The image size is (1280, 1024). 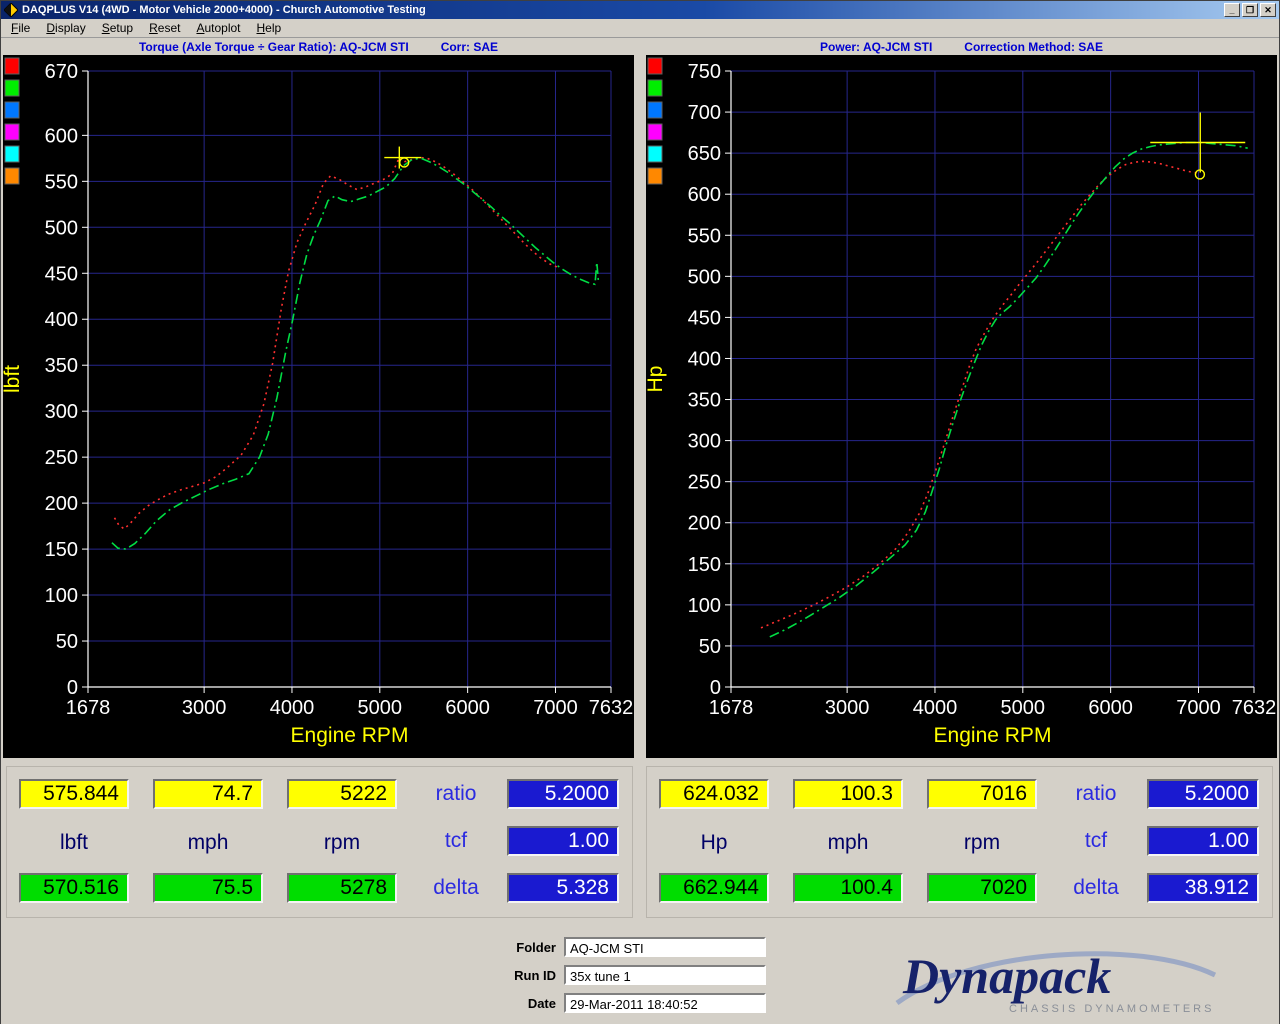 I want to click on folder-field: AQ-JCM STI, so click(x=665, y=947).